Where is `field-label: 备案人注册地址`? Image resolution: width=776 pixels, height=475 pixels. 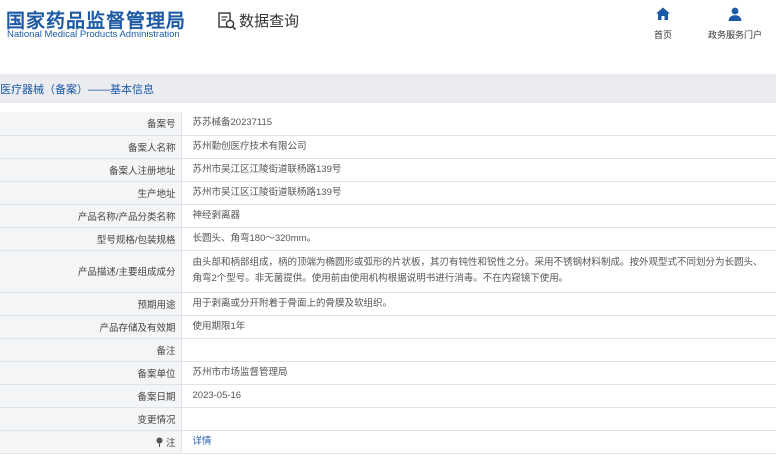
field-label: 备案人注册地址 is located at coordinates (91, 170).